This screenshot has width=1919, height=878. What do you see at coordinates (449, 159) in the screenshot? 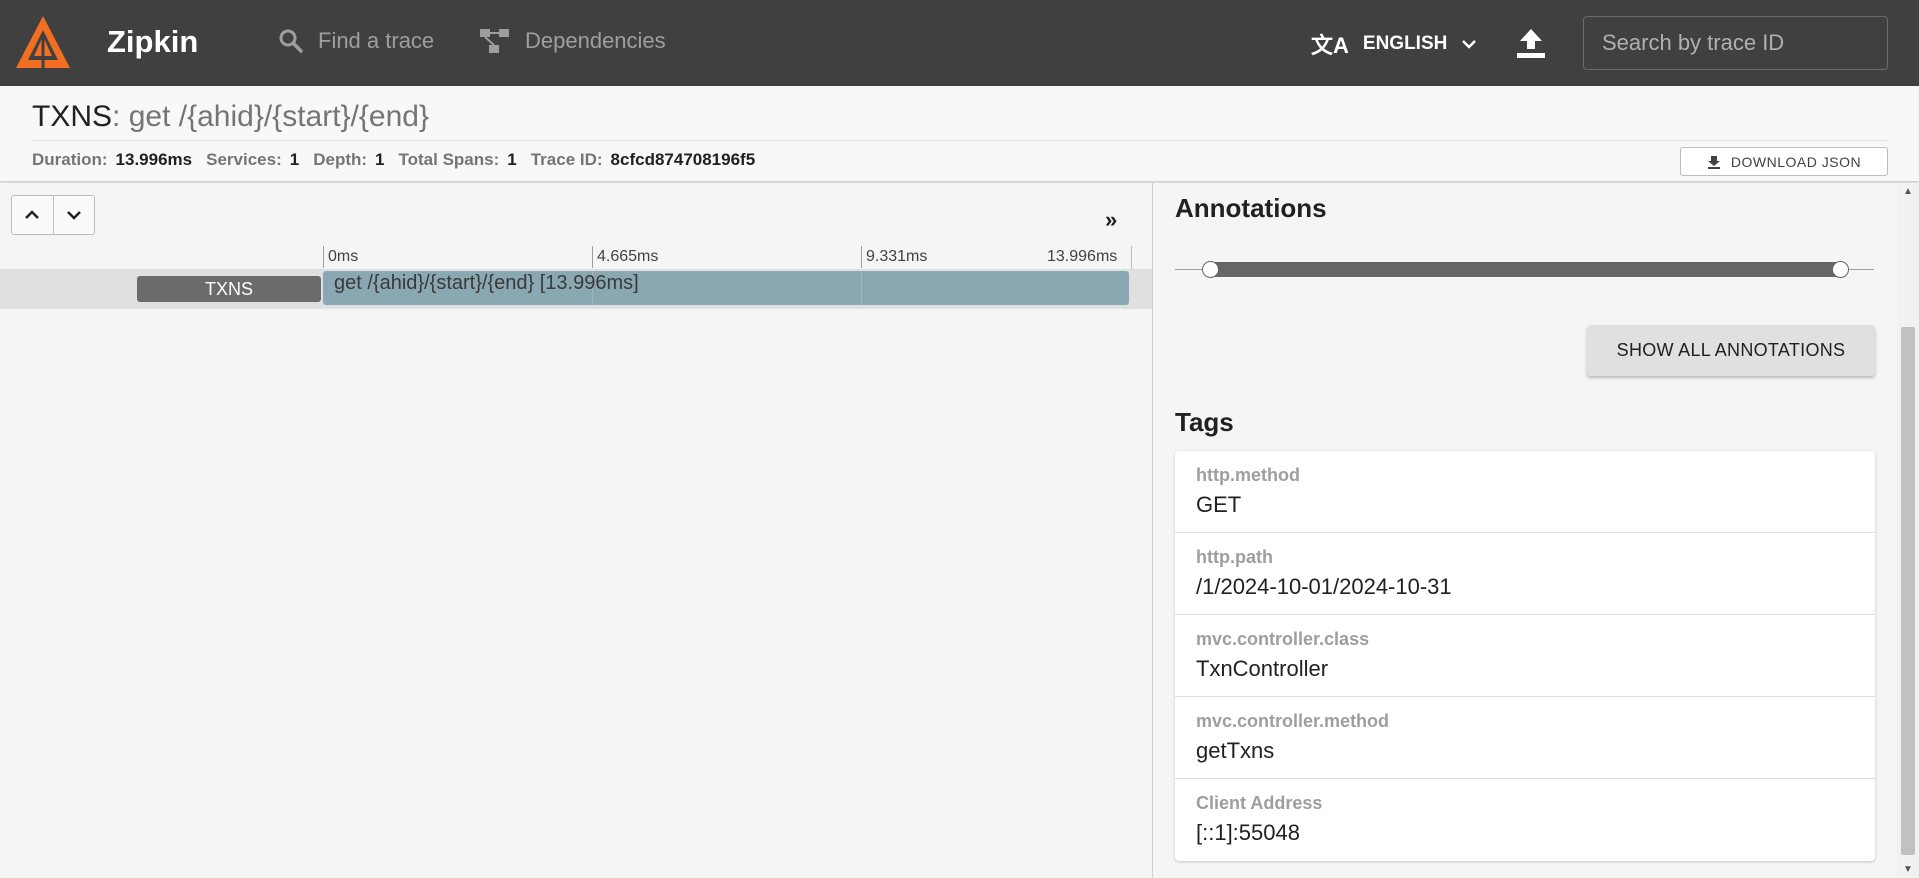
I see `total-spans-label: Total Spans:` at bounding box center [449, 159].